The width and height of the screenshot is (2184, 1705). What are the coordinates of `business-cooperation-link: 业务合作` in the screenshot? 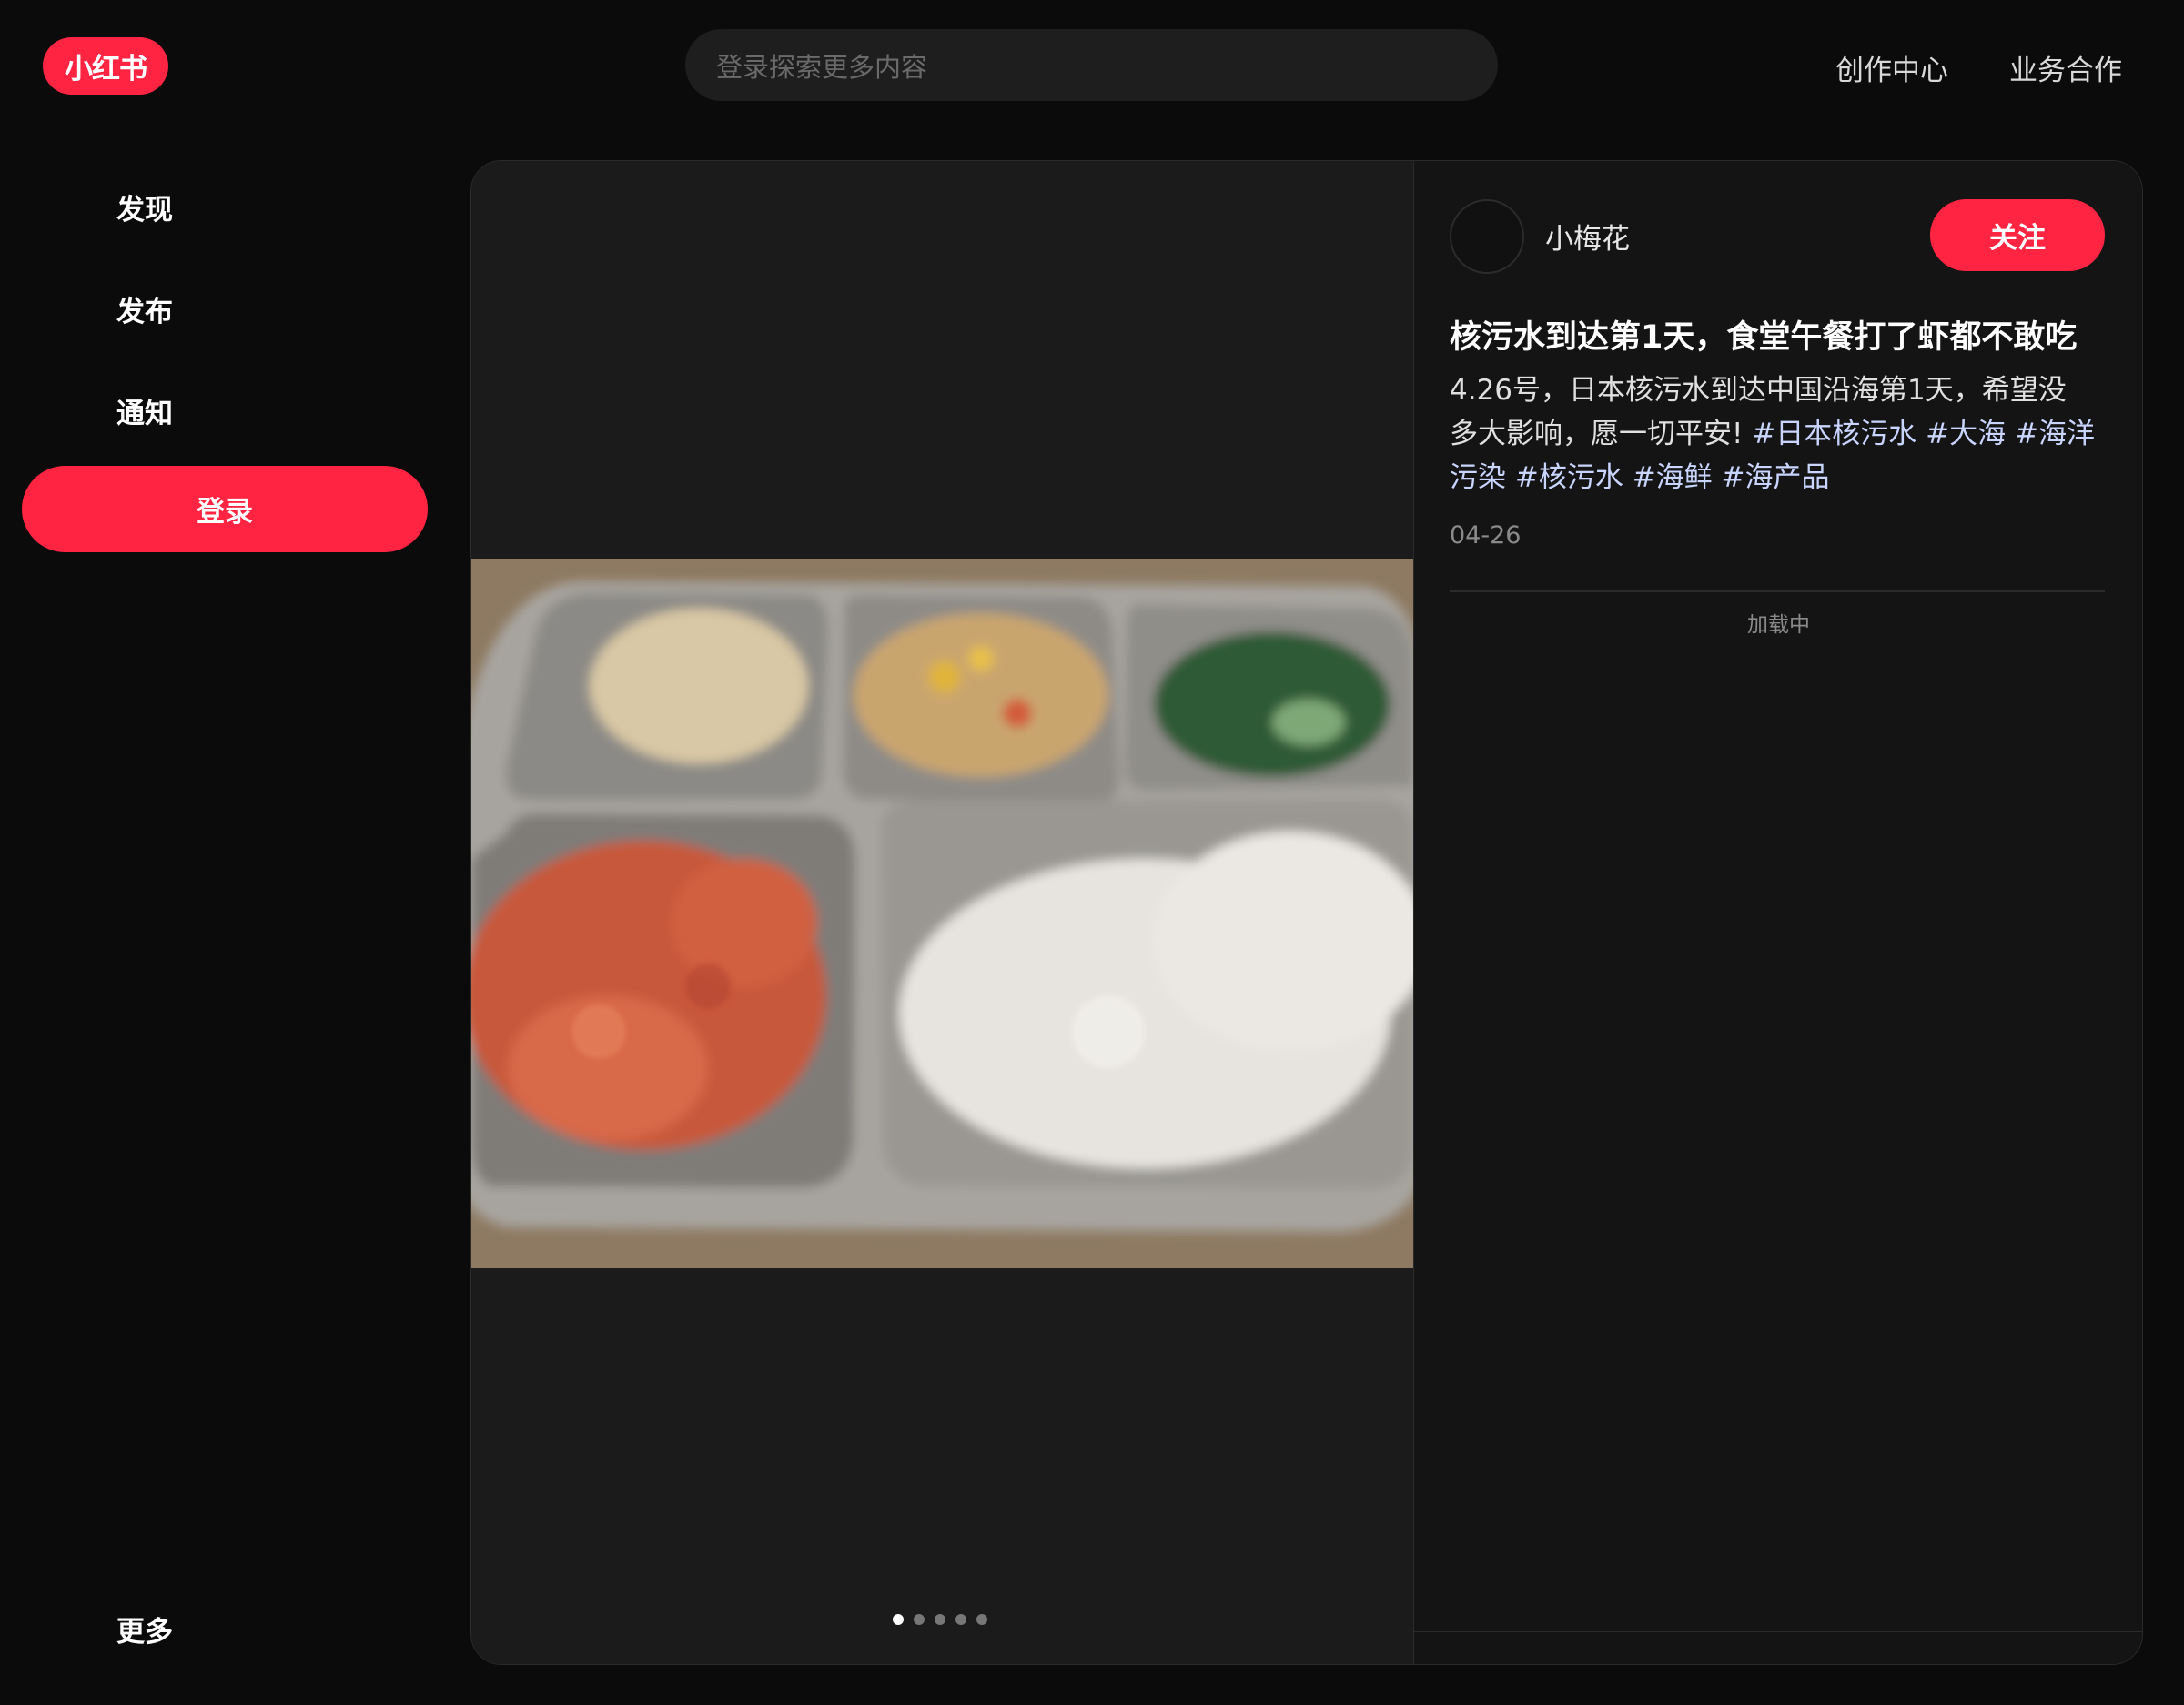 It's located at (2065, 67).